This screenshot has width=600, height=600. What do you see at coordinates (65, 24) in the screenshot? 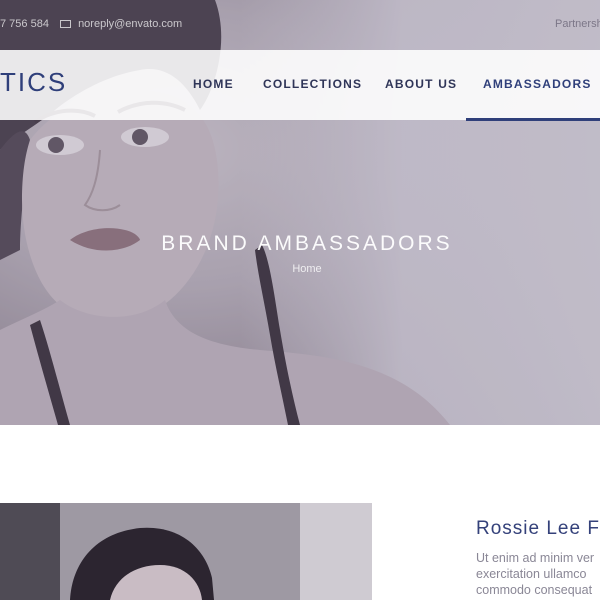
I see `mail-icon` at bounding box center [65, 24].